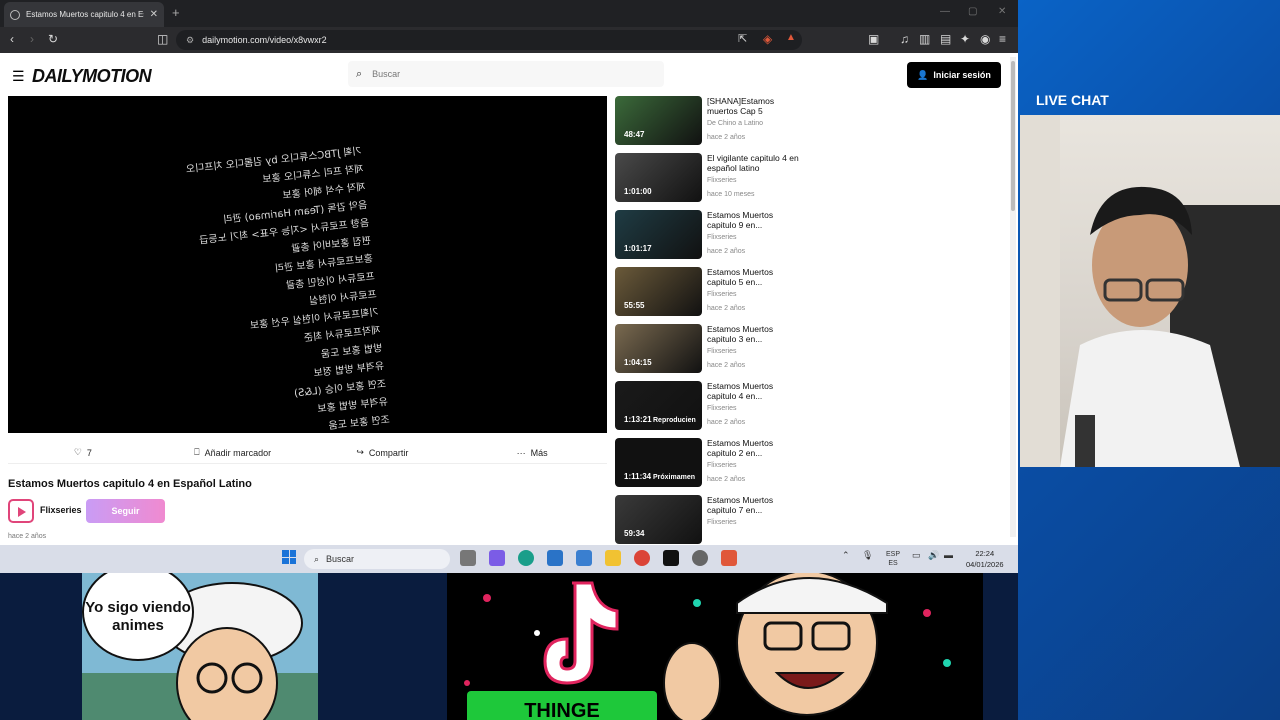 This screenshot has height=720, width=1280. What do you see at coordinates (972, 11) in the screenshot?
I see `maximize-icon: ▢` at bounding box center [972, 11].